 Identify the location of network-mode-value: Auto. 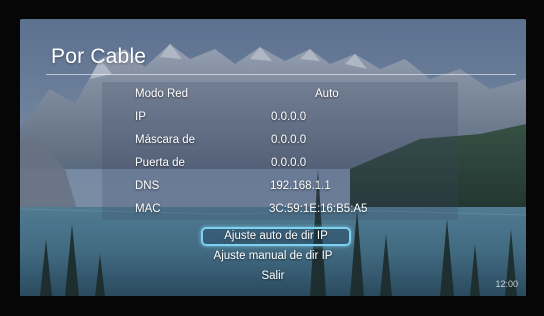
(327, 94).